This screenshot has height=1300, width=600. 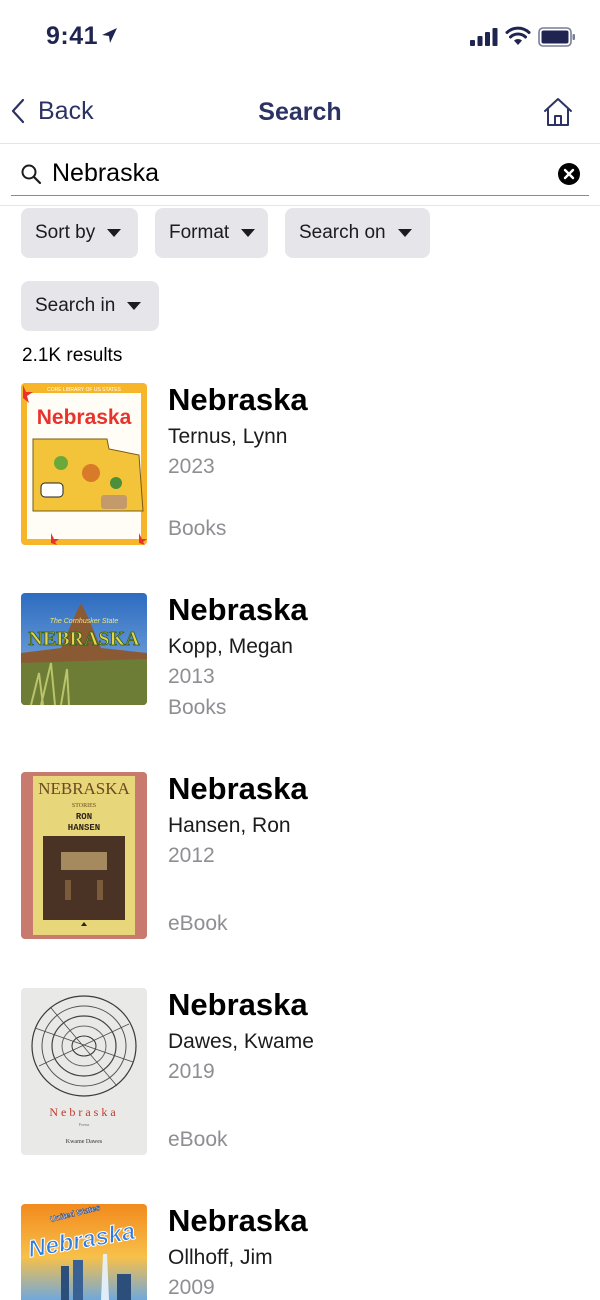 What do you see at coordinates (558, 112) in the screenshot?
I see `home-icon` at bounding box center [558, 112].